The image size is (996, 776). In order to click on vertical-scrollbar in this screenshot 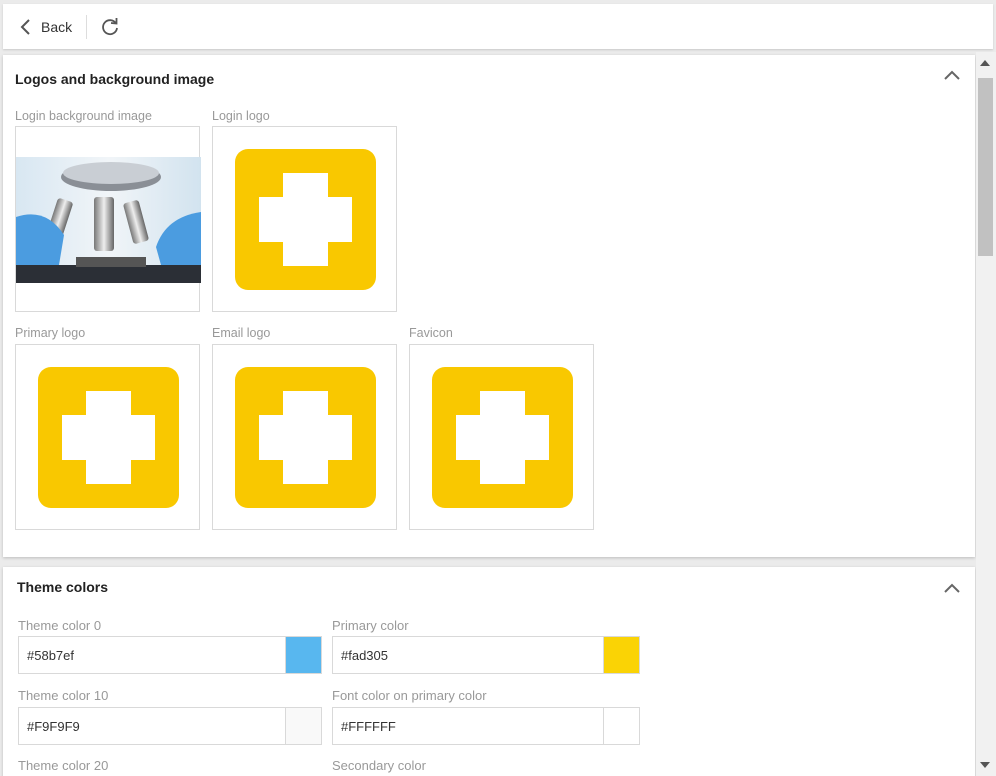, I will do `click(986, 414)`.